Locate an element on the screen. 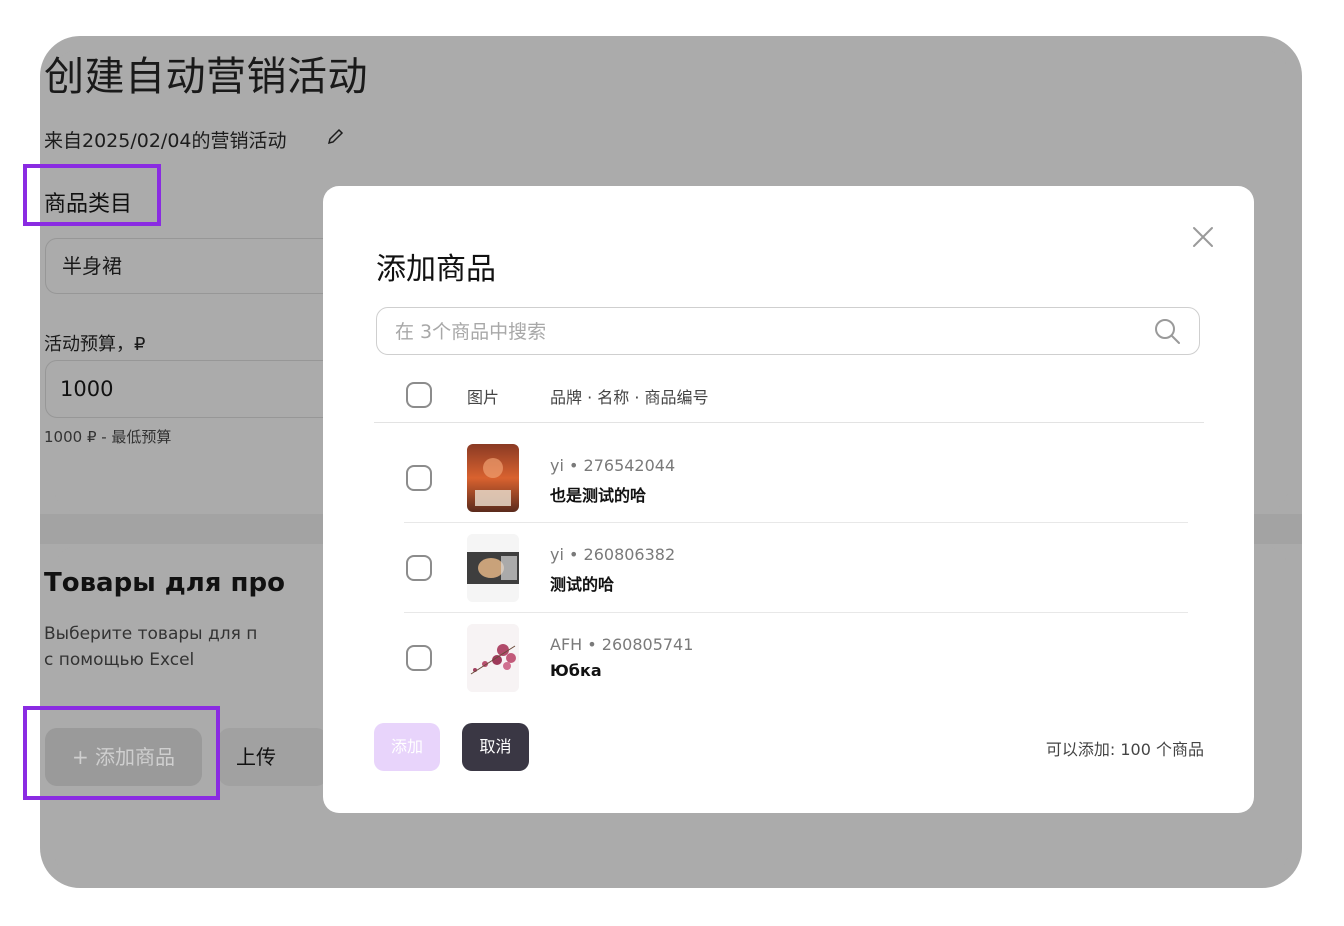 This screenshot has height=926, width=1344. highlight-frame-category is located at coordinates (92, 195).